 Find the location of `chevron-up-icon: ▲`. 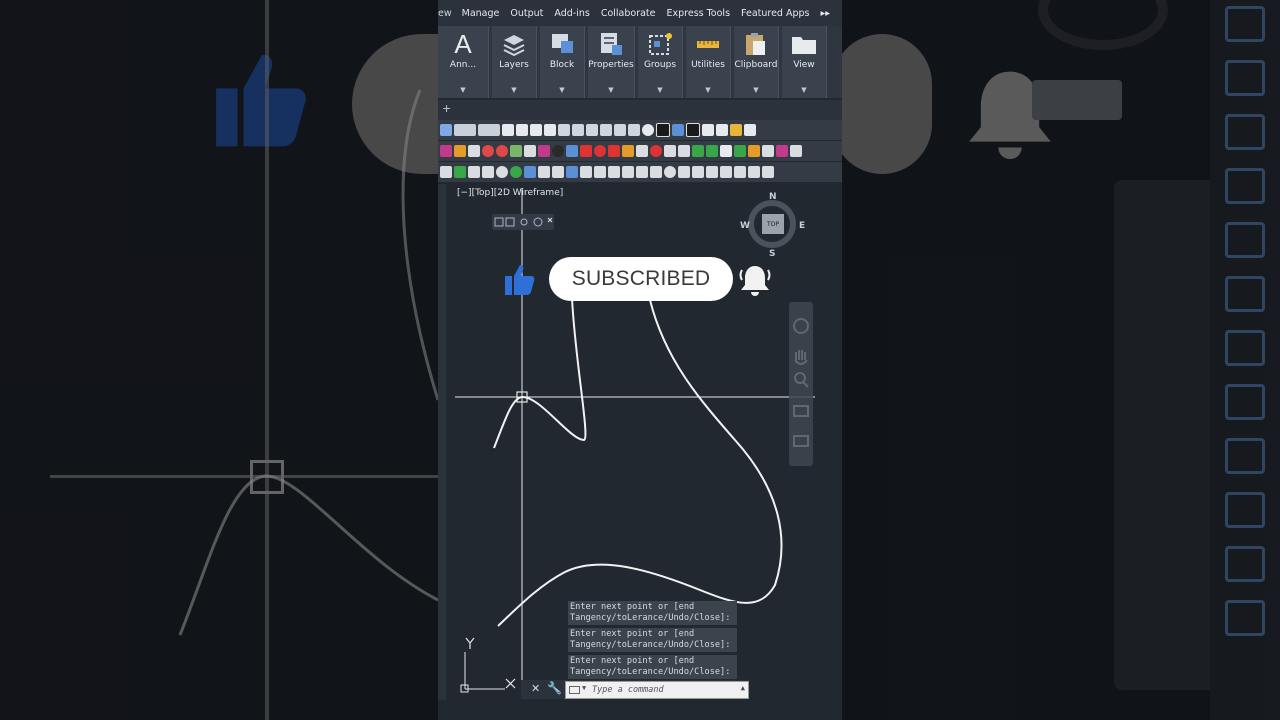

chevron-up-icon: ▲ is located at coordinates (743, 688).